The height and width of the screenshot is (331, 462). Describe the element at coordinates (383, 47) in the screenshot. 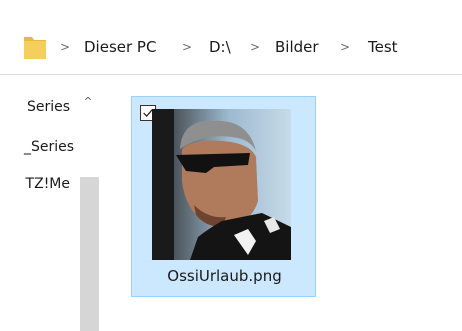

I see `breadcrumb-item-test: Test` at that location.